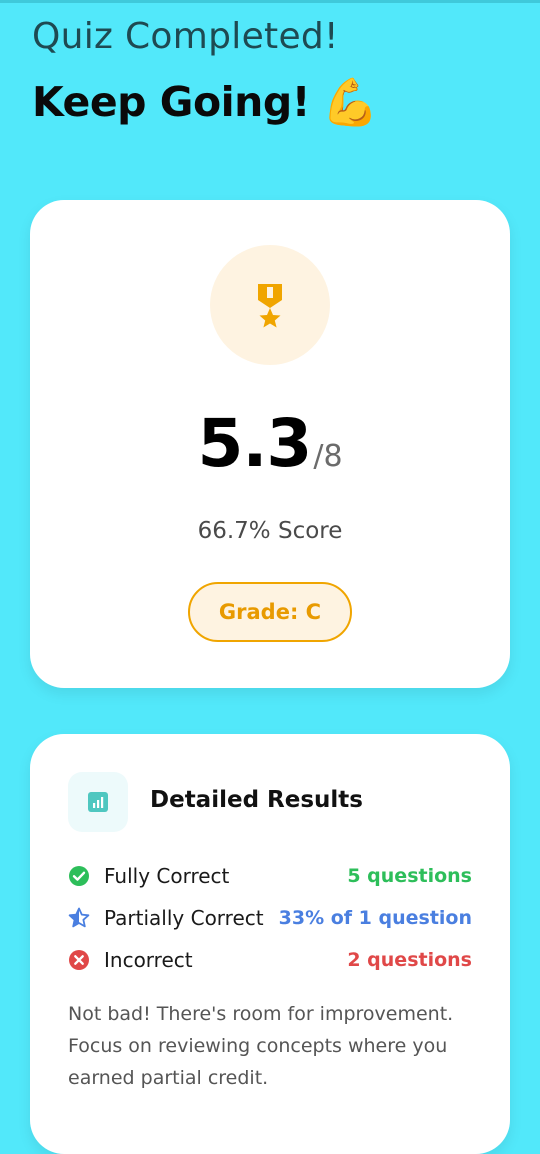 Image resolution: width=540 pixels, height=1154 pixels. Describe the element at coordinates (184, 918) in the screenshot. I see `result-label: Partially Correct` at that location.